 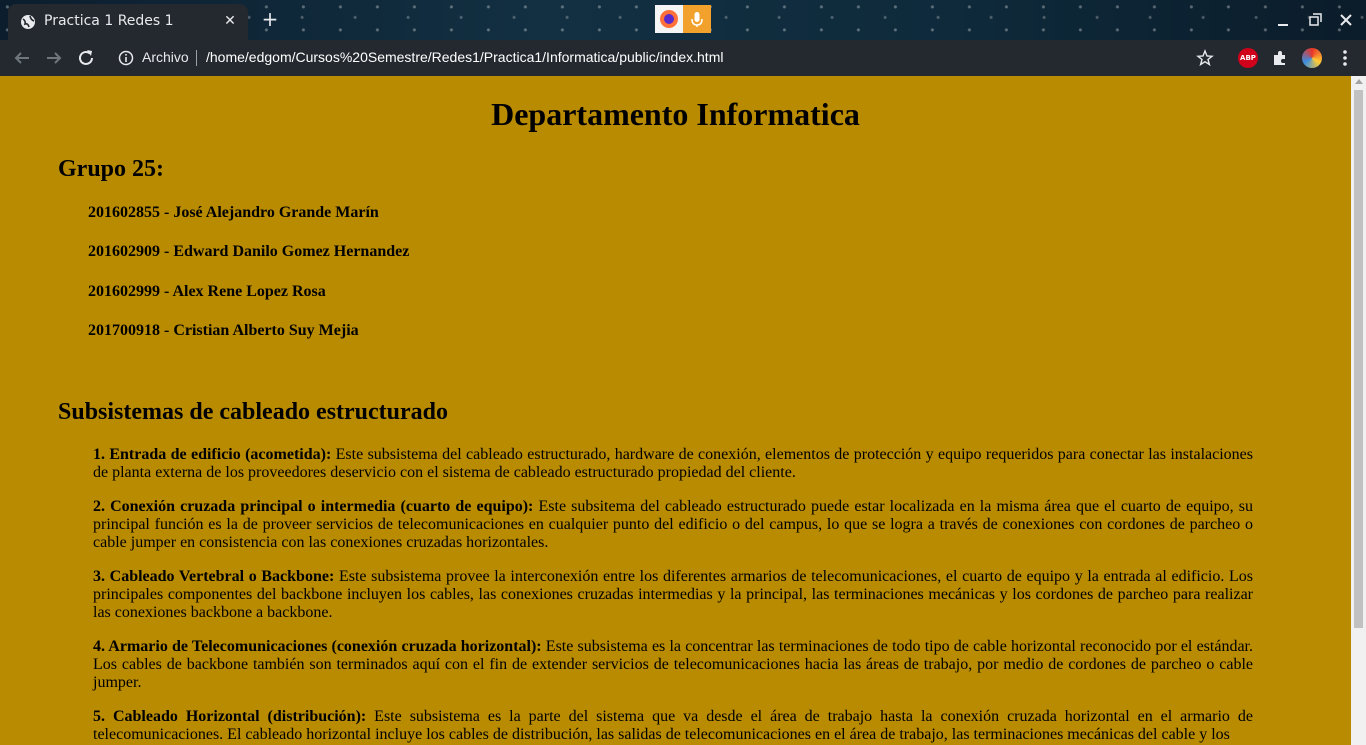 I want to click on info-icon, so click(x=126, y=58).